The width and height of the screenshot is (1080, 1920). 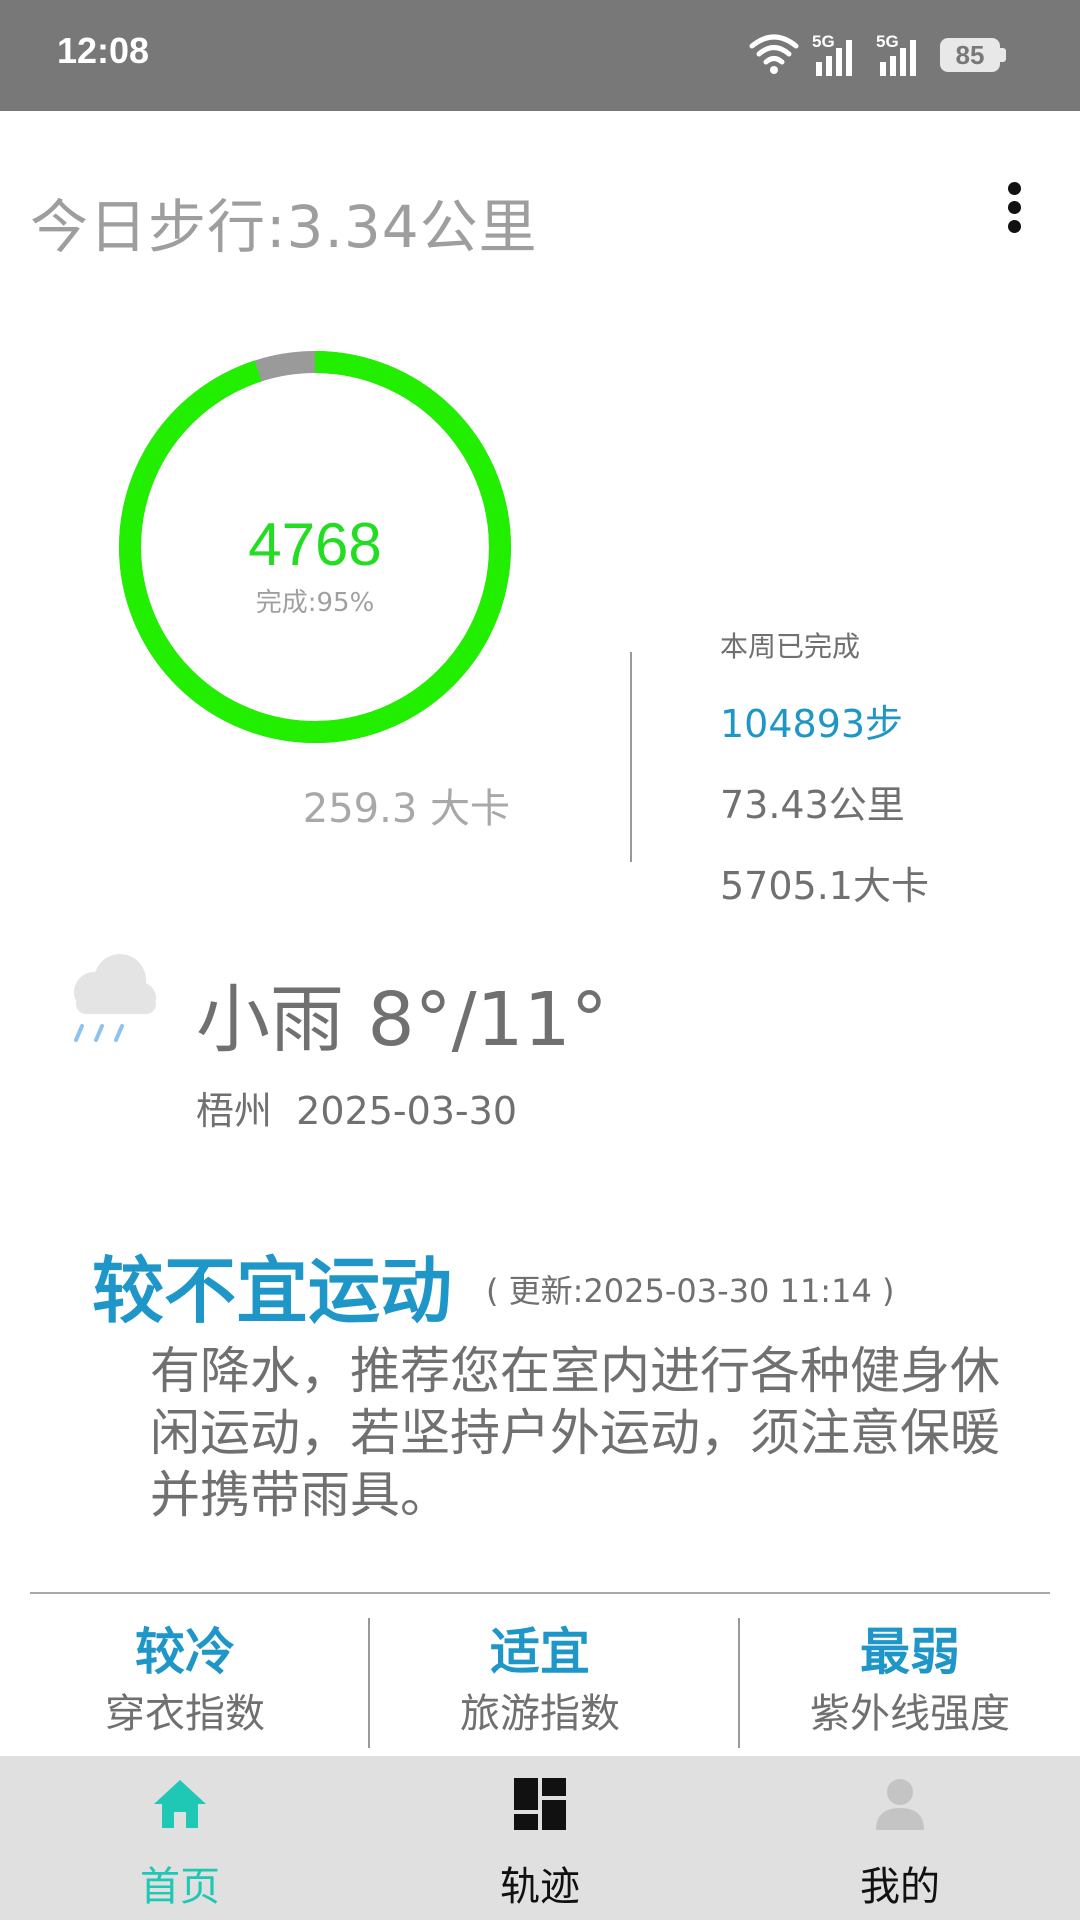 What do you see at coordinates (540, 1685) in the screenshot?
I see `travel-index: 适宜 旅游指数` at bounding box center [540, 1685].